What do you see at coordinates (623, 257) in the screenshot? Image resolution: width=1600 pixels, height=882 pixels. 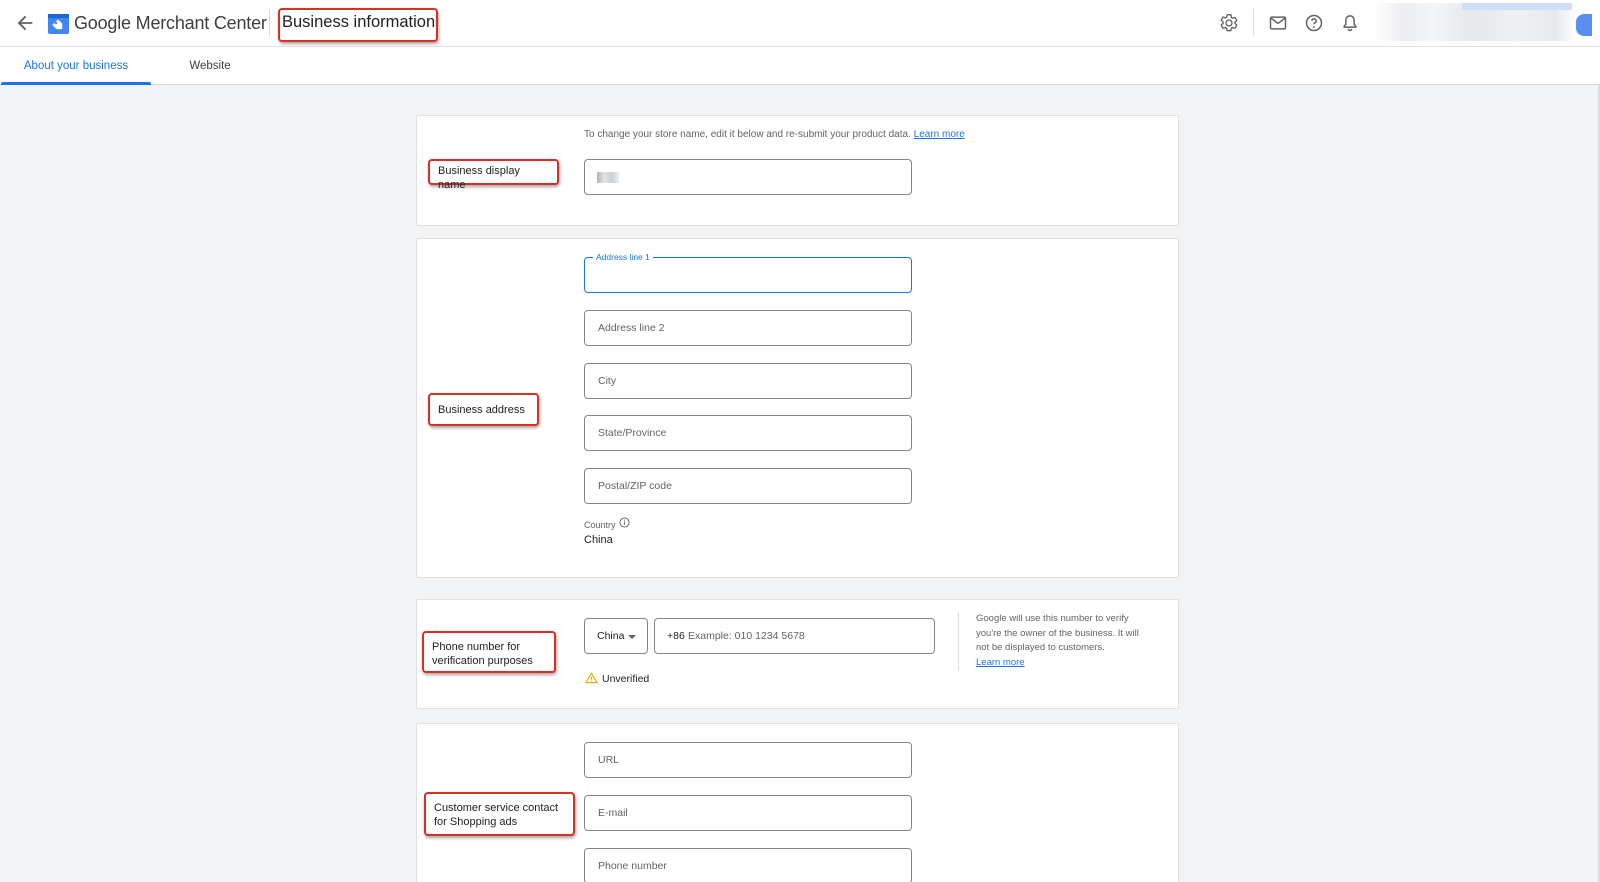 I see `address-line-1-label: Address line 1` at bounding box center [623, 257].